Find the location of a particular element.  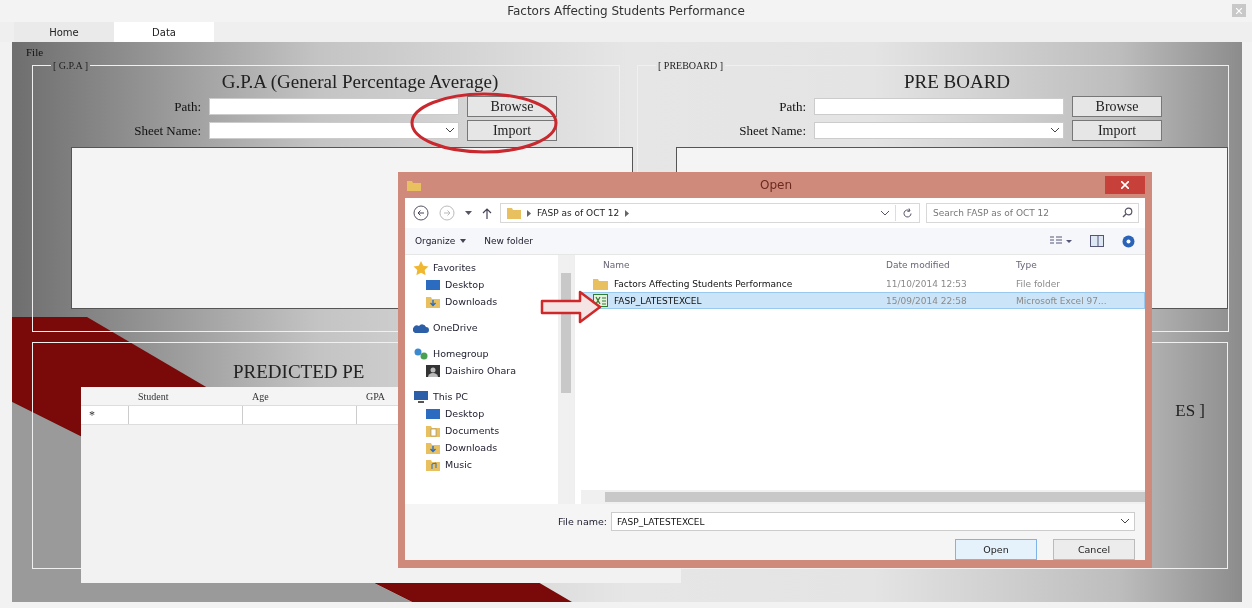

column-header: Student is located at coordinates (185, 396).